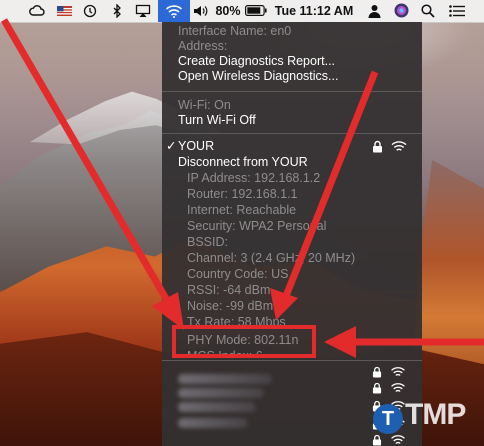 This screenshot has width=484, height=446. What do you see at coordinates (435, 414) in the screenshot?
I see `watermark-text: TMP` at bounding box center [435, 414].